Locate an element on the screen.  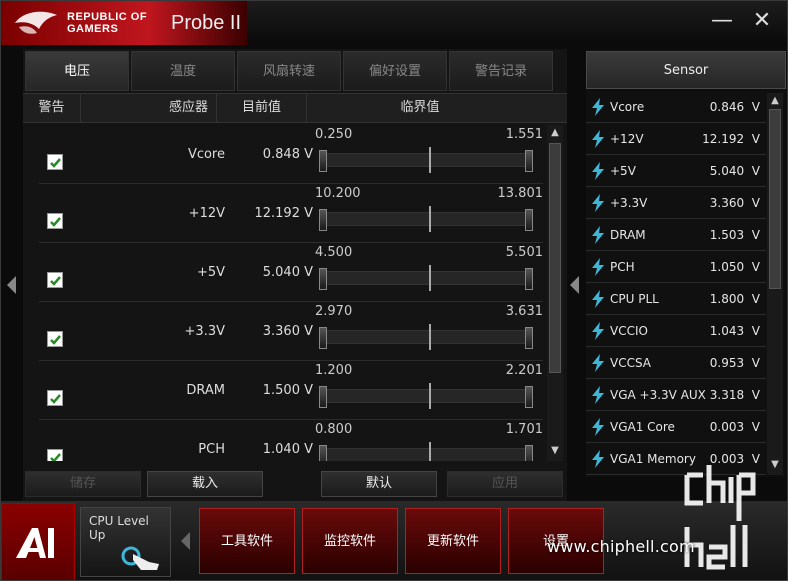
close-button: ✕ is located at coordinates (762, 22).